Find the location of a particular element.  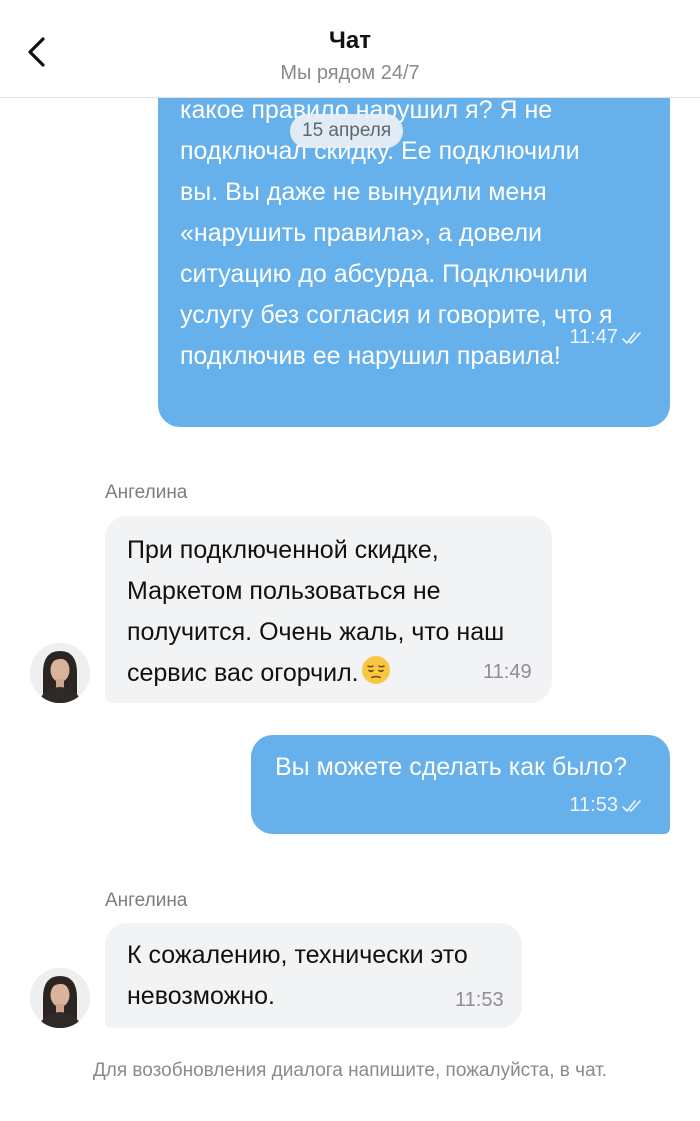

chat-subtitle: Мы рядом 24/7 is located at coordinates (350, 73).